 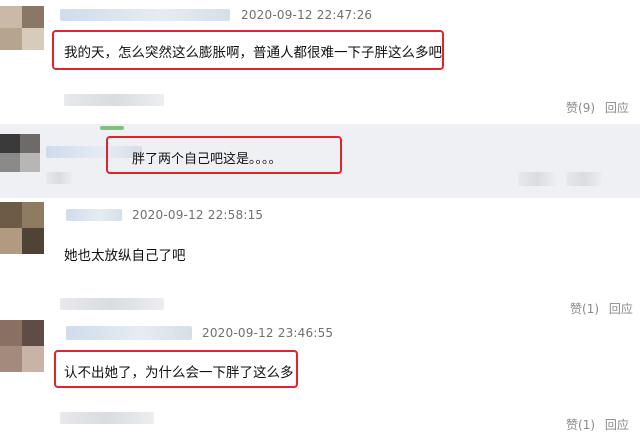 What do you see at coordinates (307, 15) in the screenshot?
I see `comment-timestamp: 2020-09-12 22:47:26` at bounding box center [307, 15].